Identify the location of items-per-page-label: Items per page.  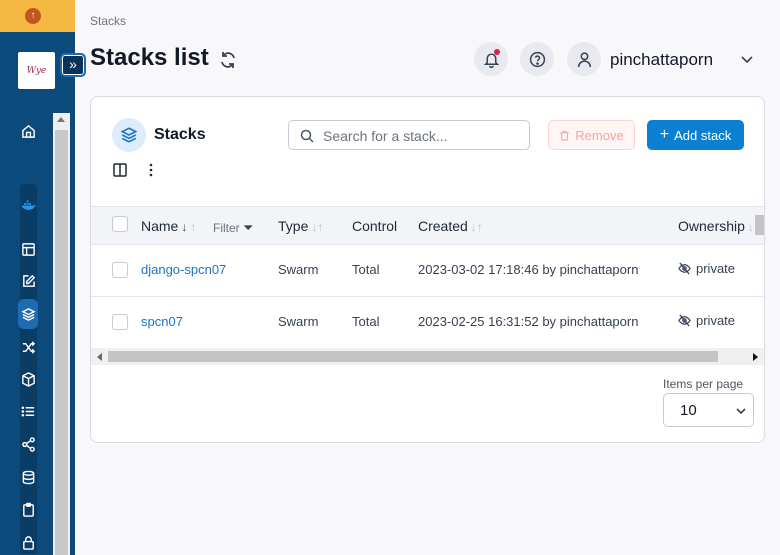
(703, 384).